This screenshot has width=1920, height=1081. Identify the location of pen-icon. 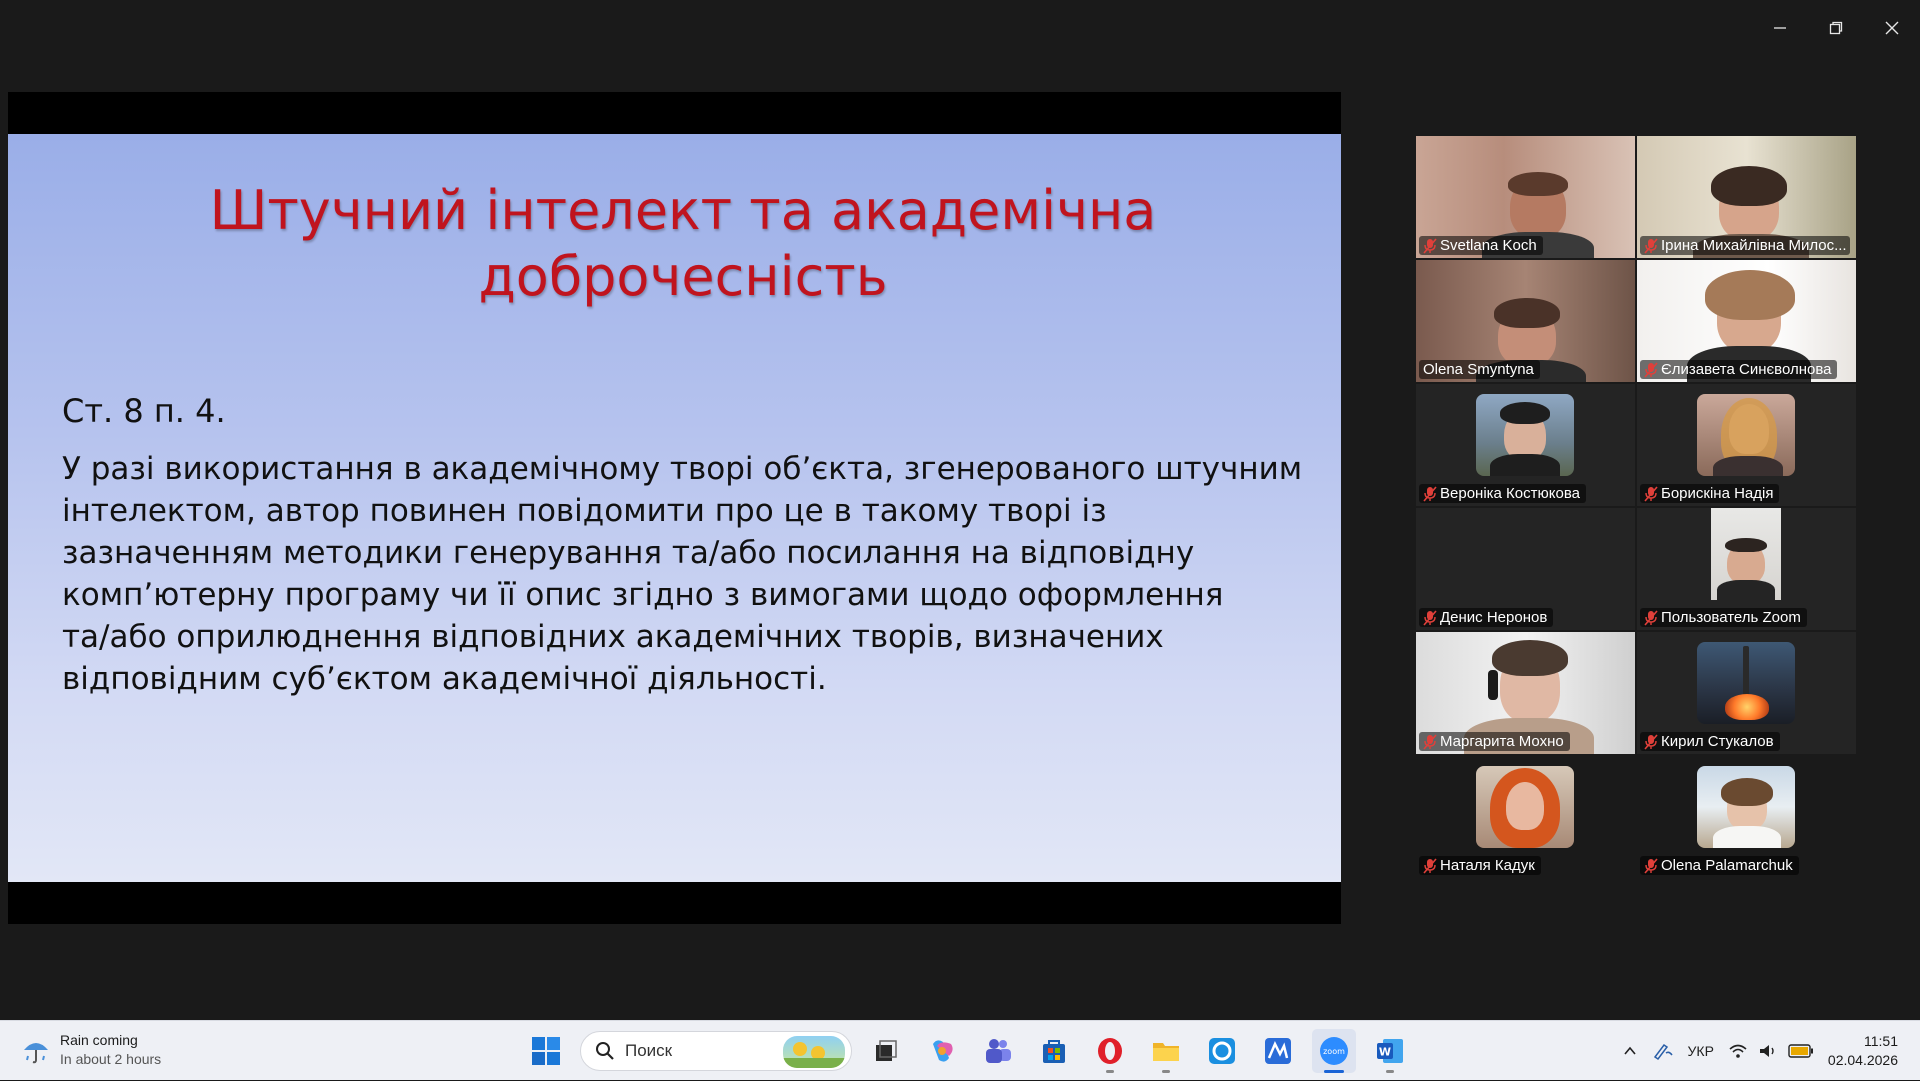
(1663, 1052).